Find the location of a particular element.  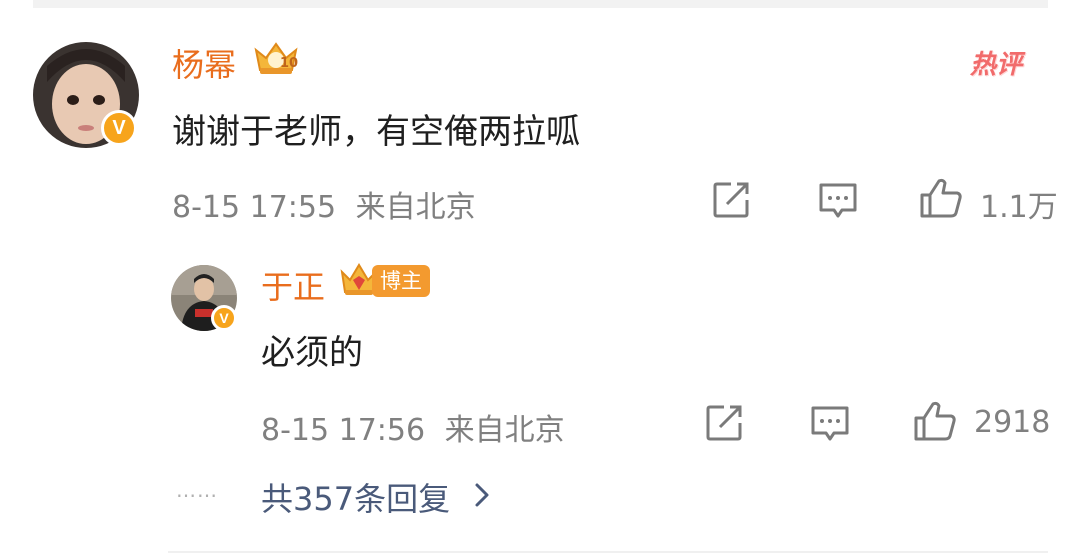

reply-time: 8-15 17:56 is located at coordinates (343, 430).